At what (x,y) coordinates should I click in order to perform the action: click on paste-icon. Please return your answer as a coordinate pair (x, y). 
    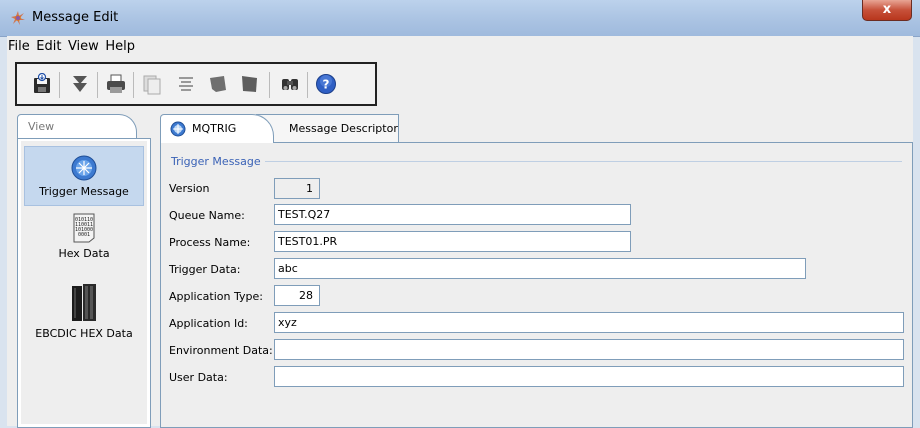
    Looking at the image, I should click on (218, 84).